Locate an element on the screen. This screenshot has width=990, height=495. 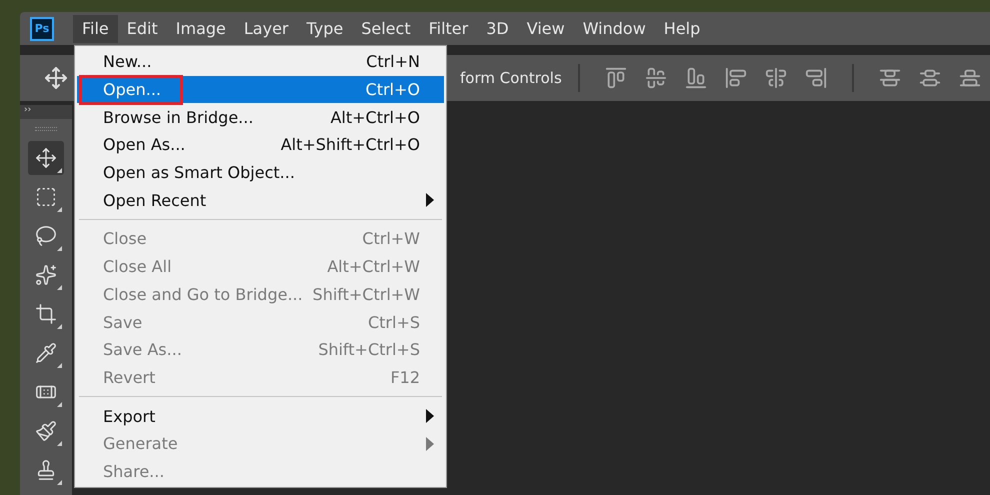
menu-item: Type is located at coordinates (324, 28).